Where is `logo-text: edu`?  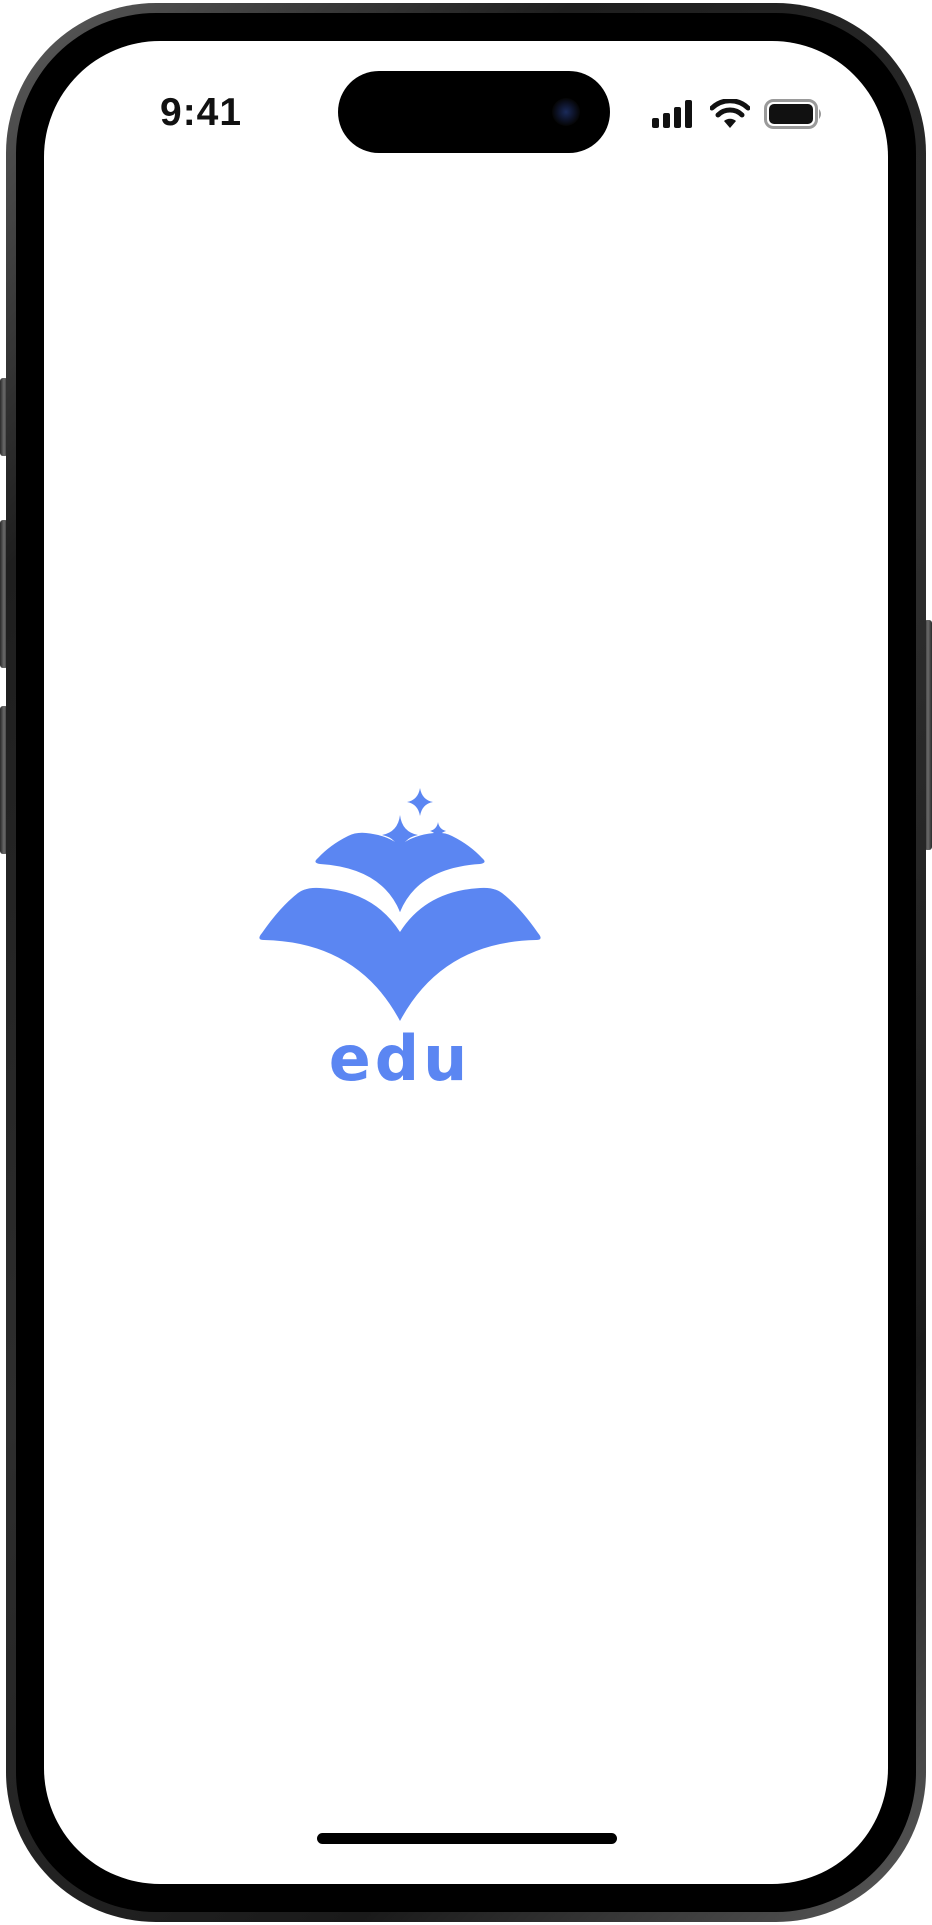 logo-text: edu is located at coordinates (400, 1058).